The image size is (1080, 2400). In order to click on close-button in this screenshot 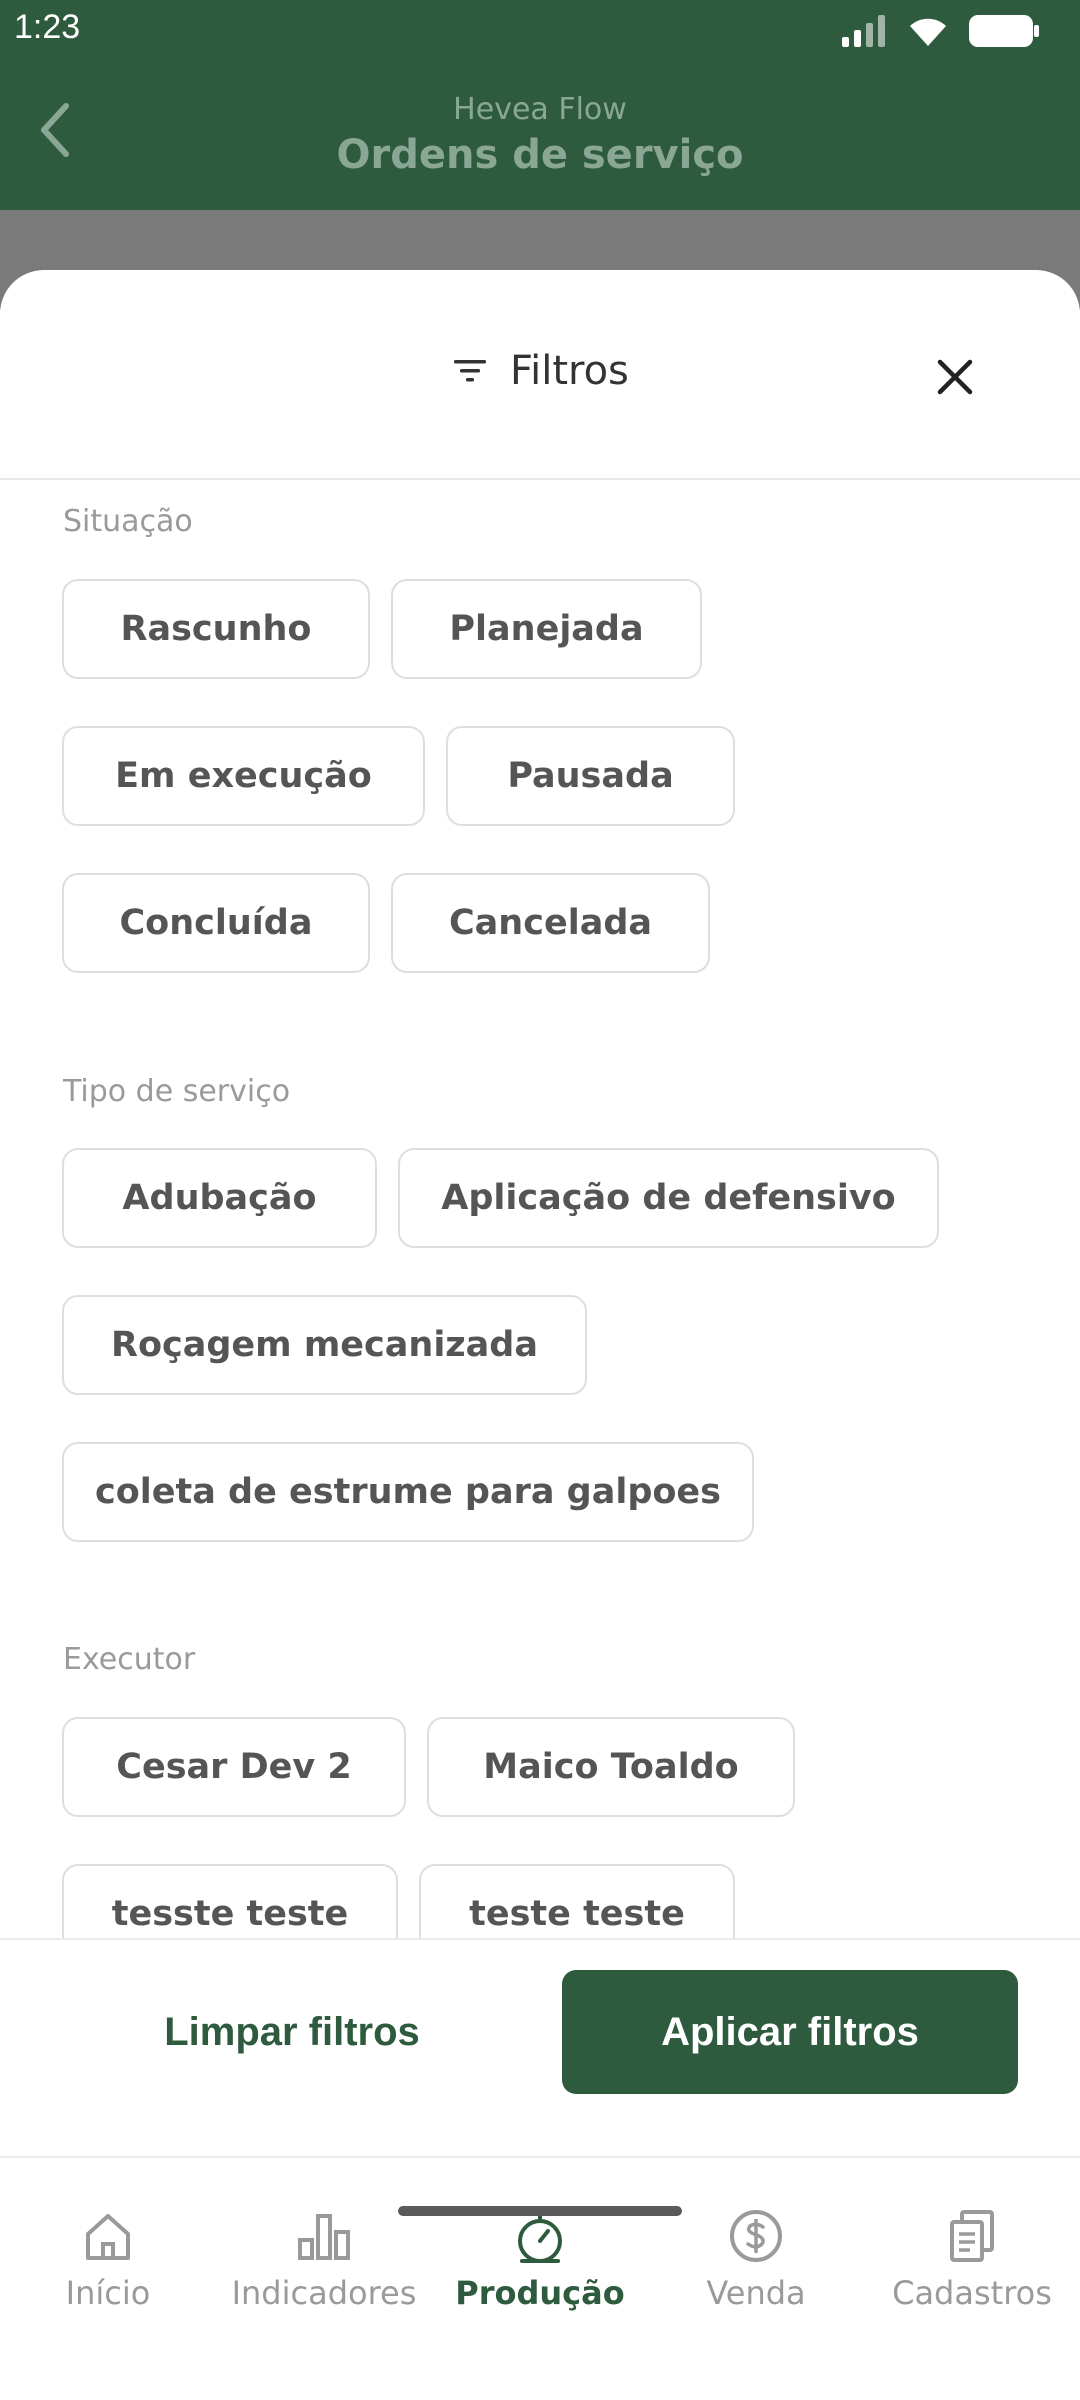, I will do `click(955, 377)`.